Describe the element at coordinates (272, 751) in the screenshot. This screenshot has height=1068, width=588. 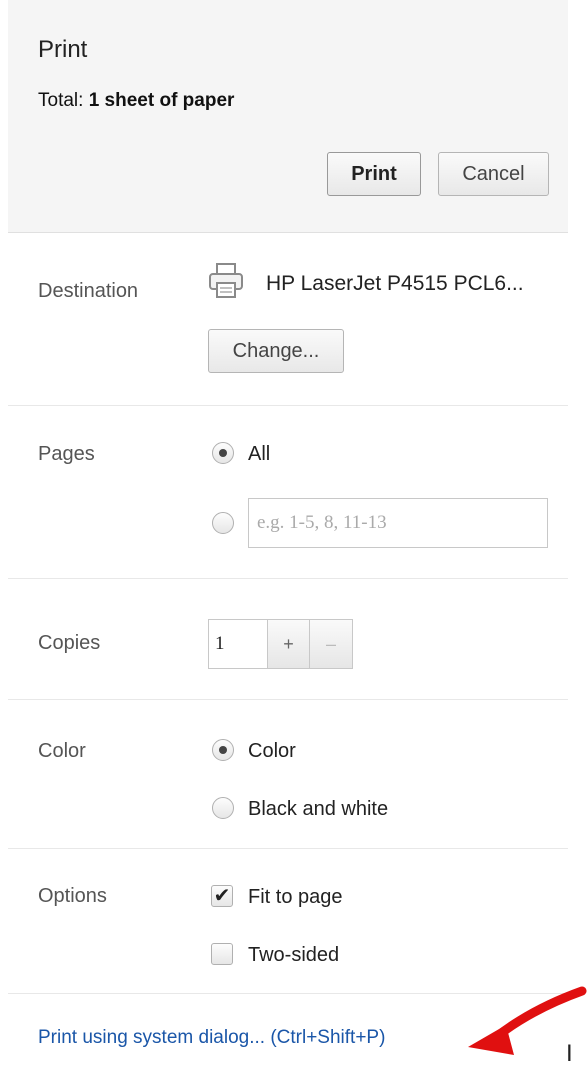
I see `color-option-color-label: Color` at that location.